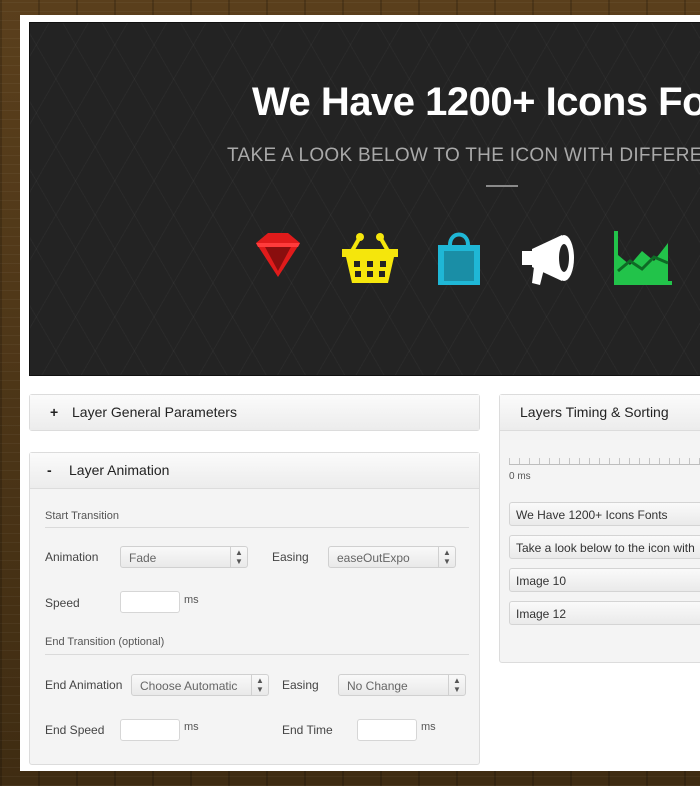 This screenshot has height=786, width=700. Describe the element at coordinates (502, 186) in the screenshot. I see `title-divider` at that location.